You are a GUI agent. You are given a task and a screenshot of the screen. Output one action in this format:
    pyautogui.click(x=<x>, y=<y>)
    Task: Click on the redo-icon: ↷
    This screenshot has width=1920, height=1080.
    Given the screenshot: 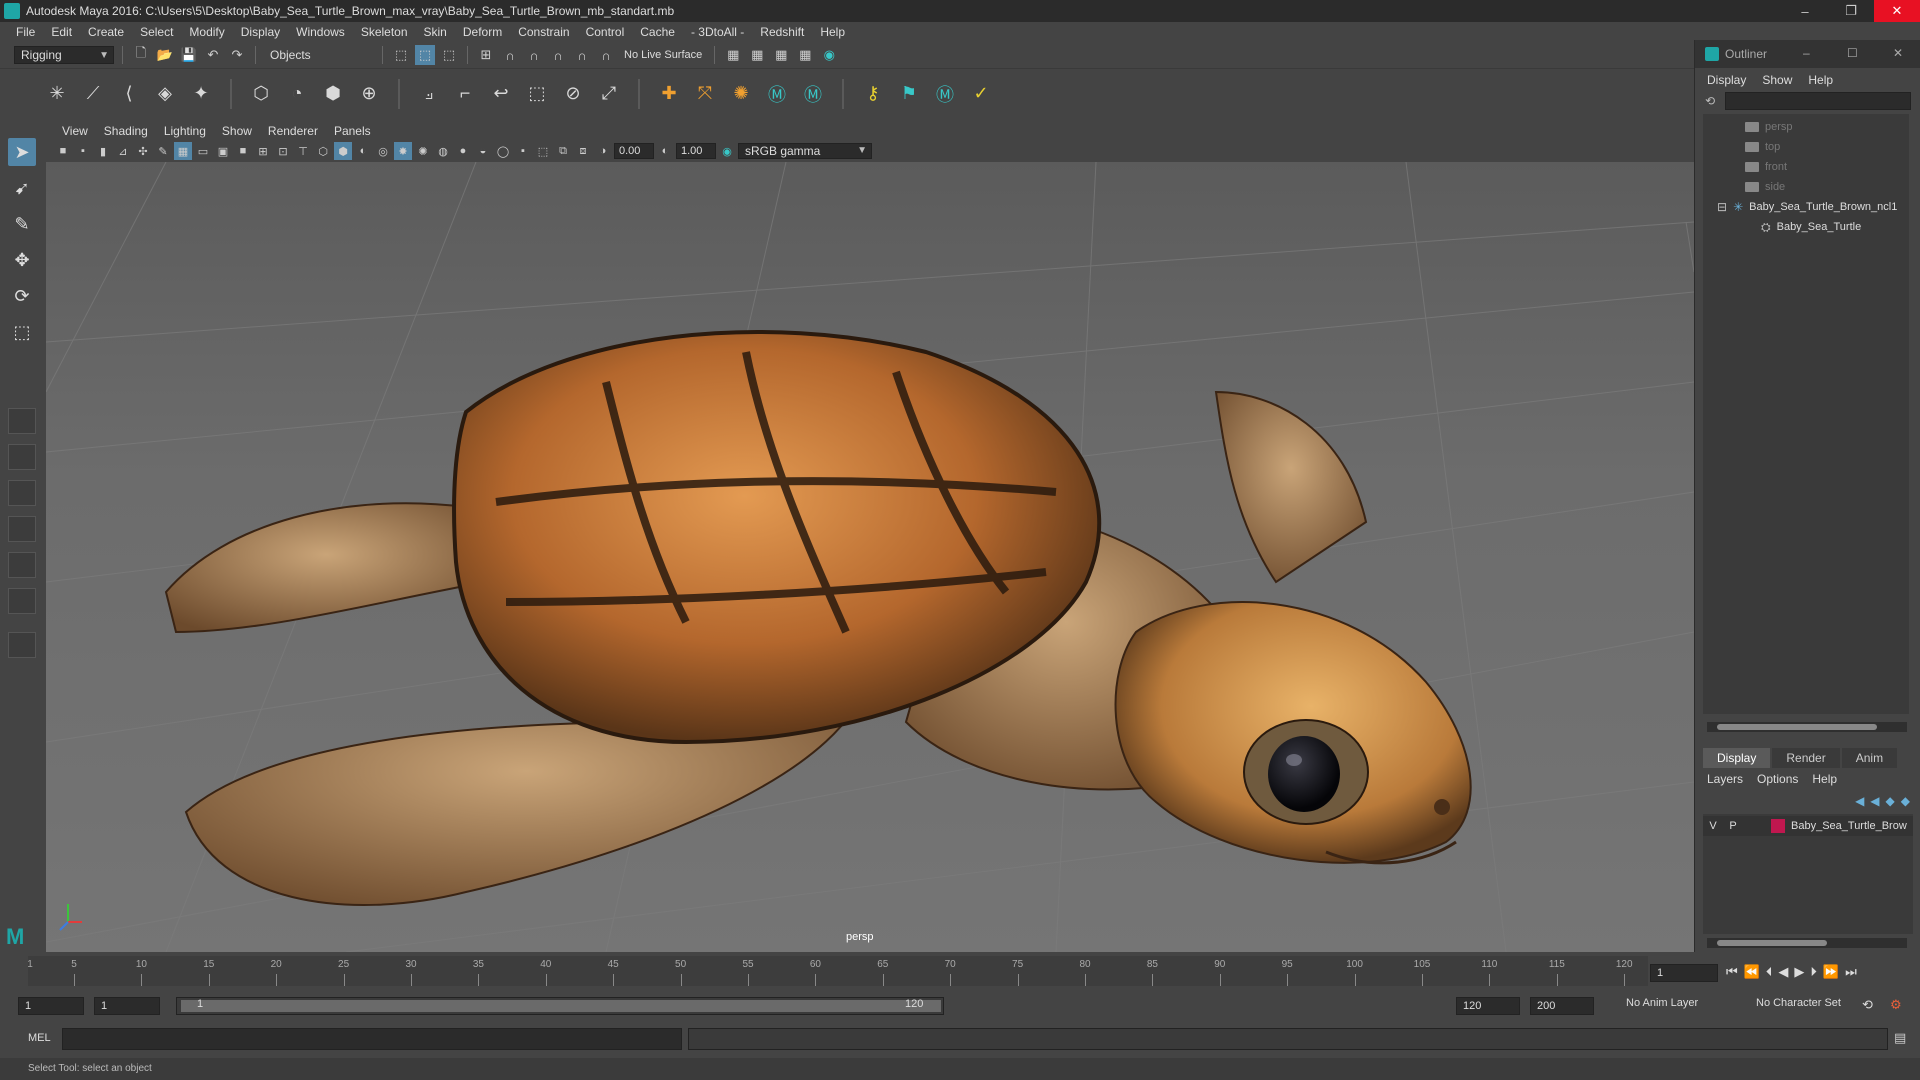 What is the action you would take?
    pyautogui.click(x=237, y=55)
    